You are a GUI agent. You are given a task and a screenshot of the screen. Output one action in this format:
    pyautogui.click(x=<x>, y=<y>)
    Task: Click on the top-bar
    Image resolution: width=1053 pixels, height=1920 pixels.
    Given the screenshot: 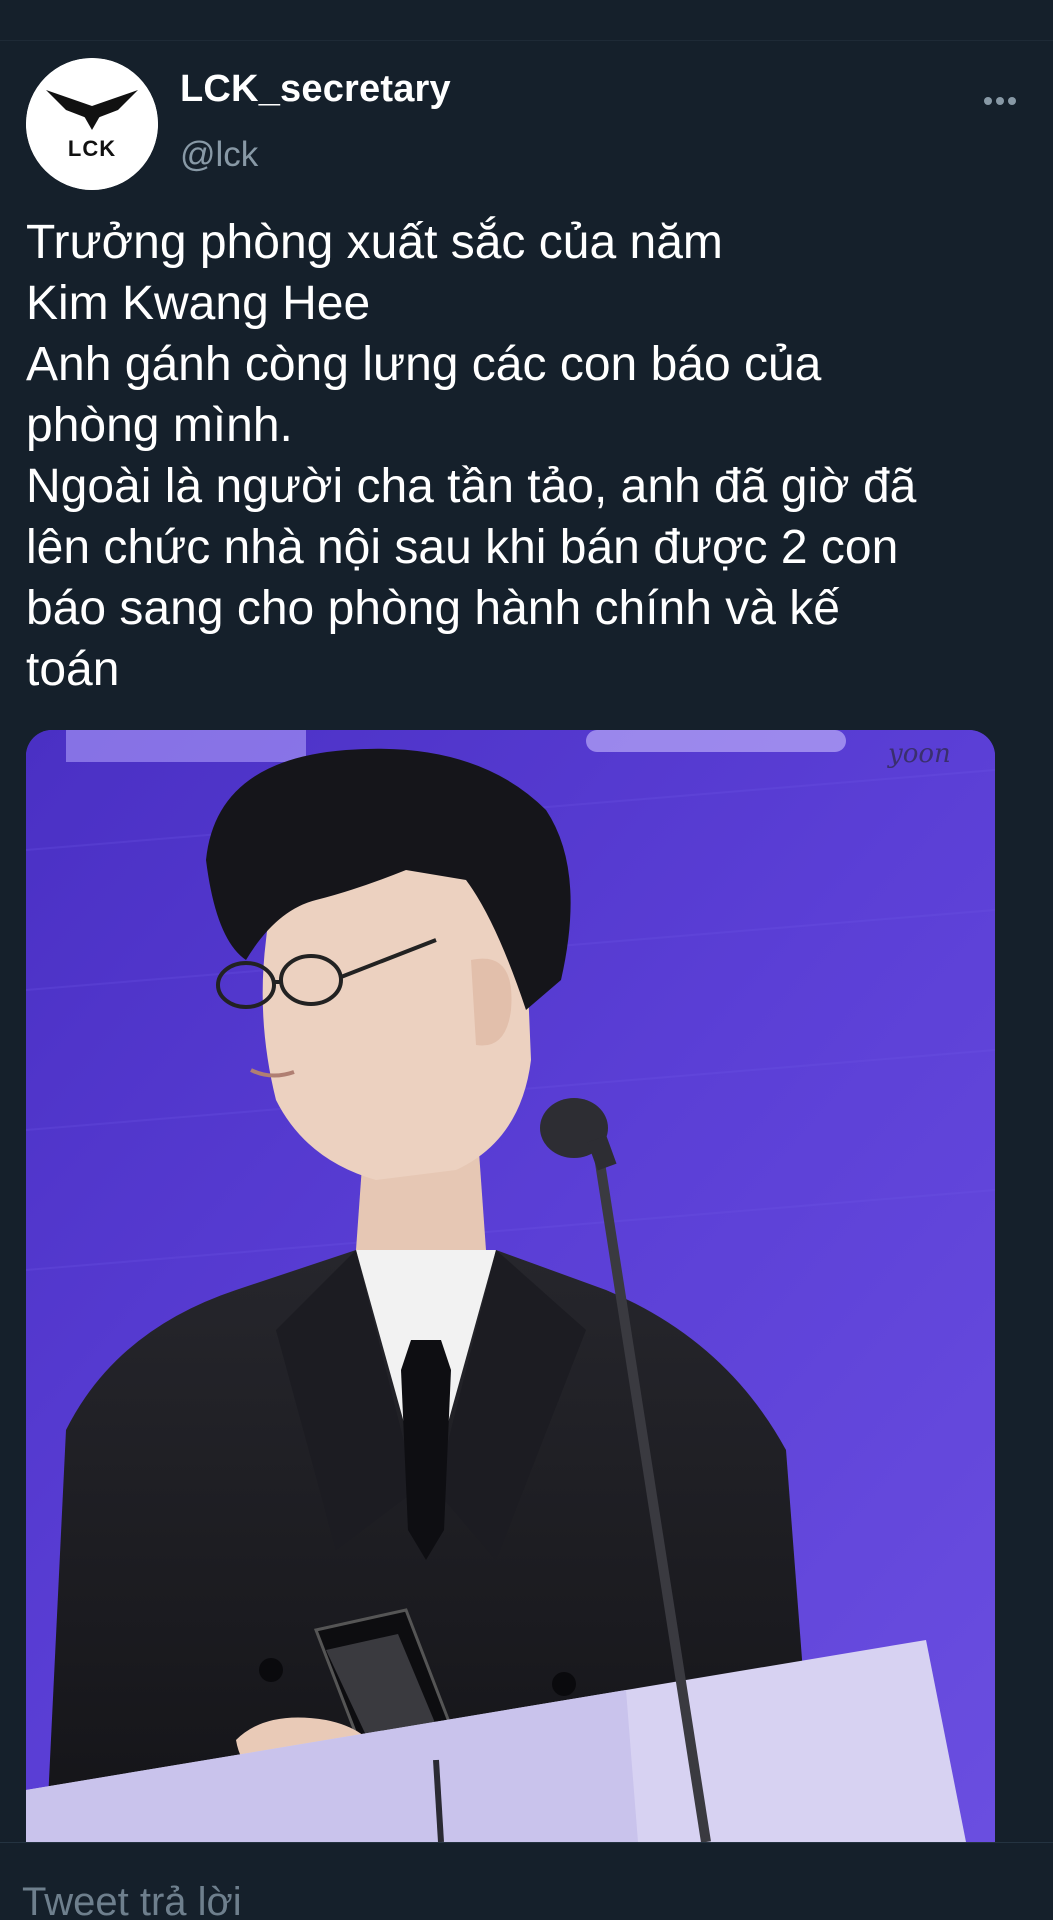 What is the action you would take?
    pyautogui.click(x=526, y=20)
    